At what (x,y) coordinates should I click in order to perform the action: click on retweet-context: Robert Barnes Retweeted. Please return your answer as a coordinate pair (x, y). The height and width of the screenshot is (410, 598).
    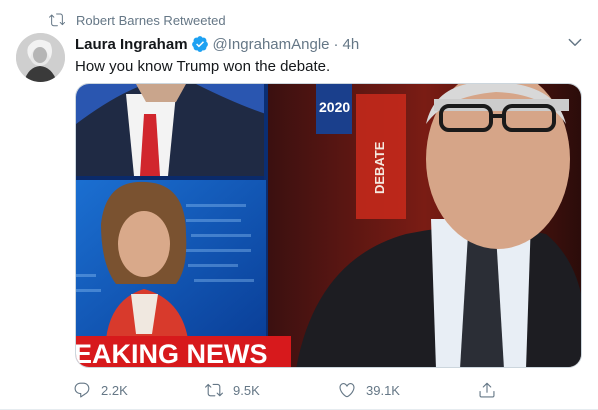
    Looking at the image, I should click on (137, 20).